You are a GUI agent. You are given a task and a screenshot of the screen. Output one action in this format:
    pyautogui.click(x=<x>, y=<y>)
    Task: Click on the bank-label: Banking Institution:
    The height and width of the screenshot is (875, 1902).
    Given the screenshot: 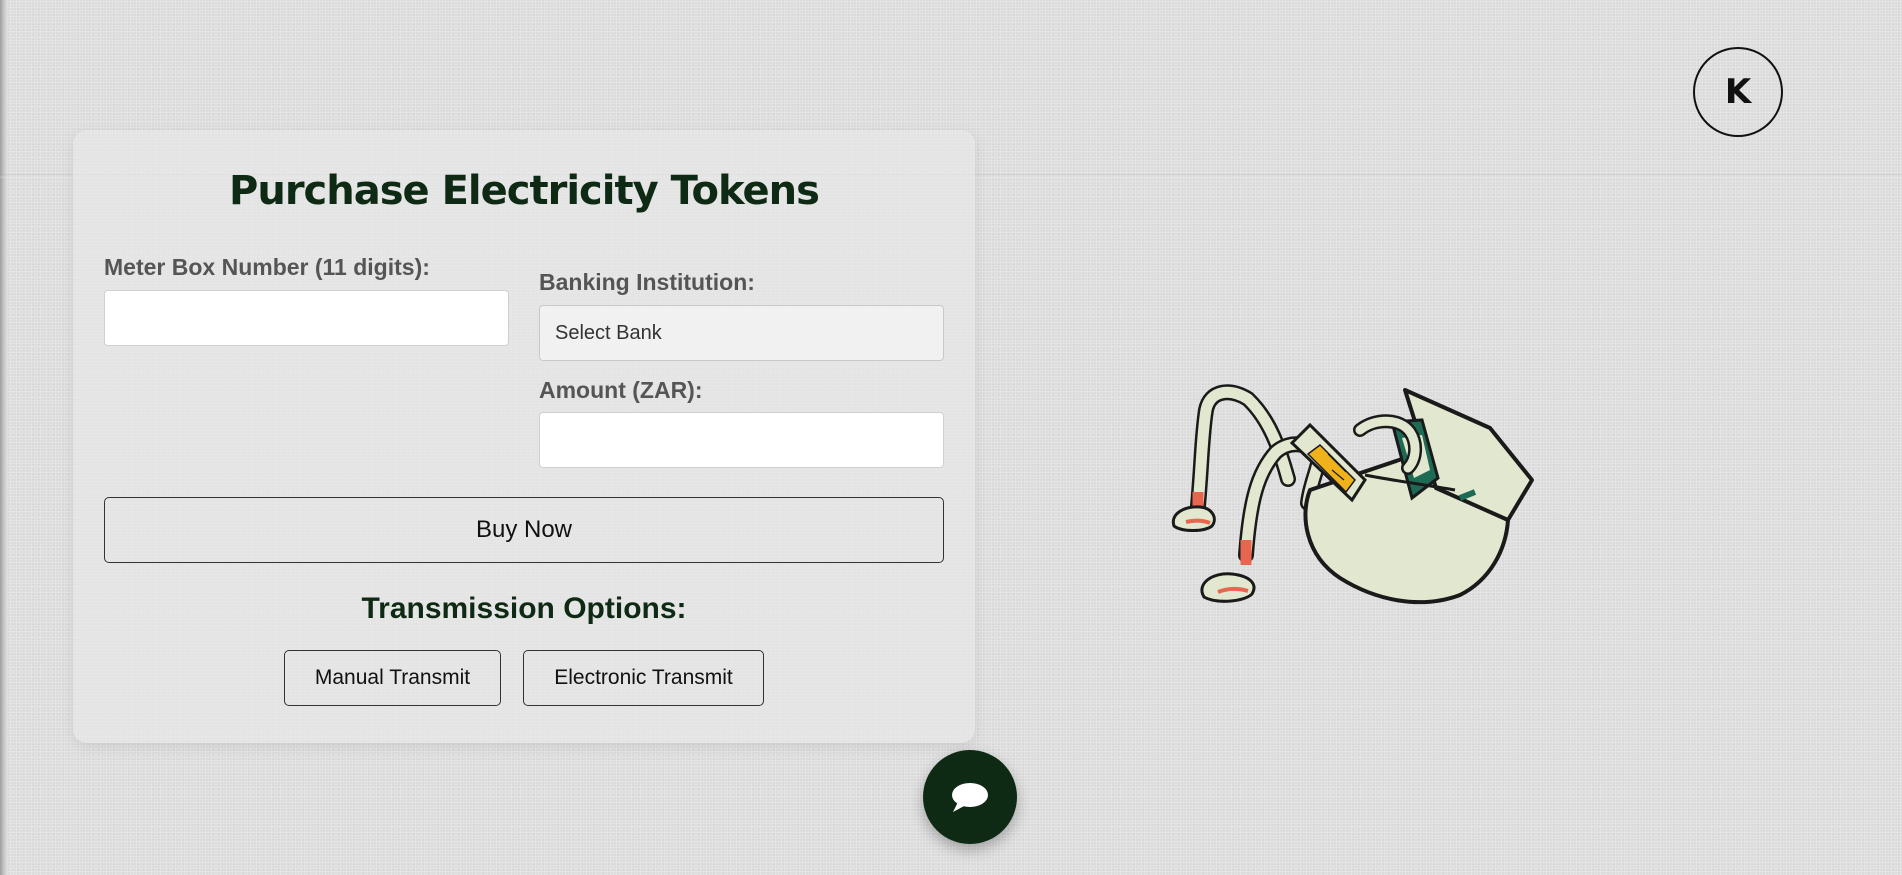 What is the action you would take?
    pyautogui.click(x=647, y=282)
    